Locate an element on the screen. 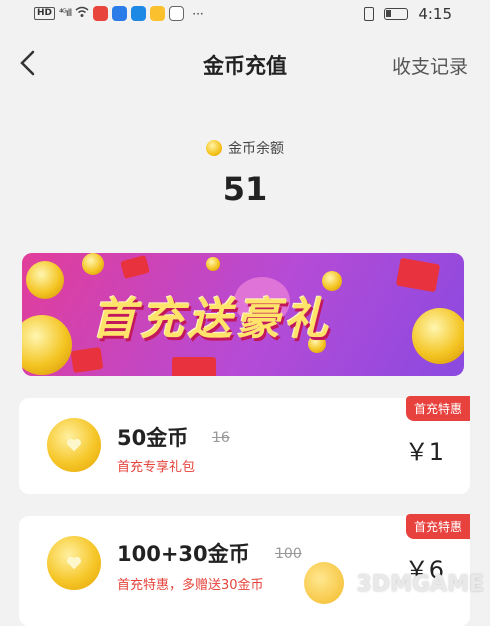 Image resolution: width=490 pixels, height=626 pixels. banner-title: 首充送豪礼 is located at coordinates (212, 319).